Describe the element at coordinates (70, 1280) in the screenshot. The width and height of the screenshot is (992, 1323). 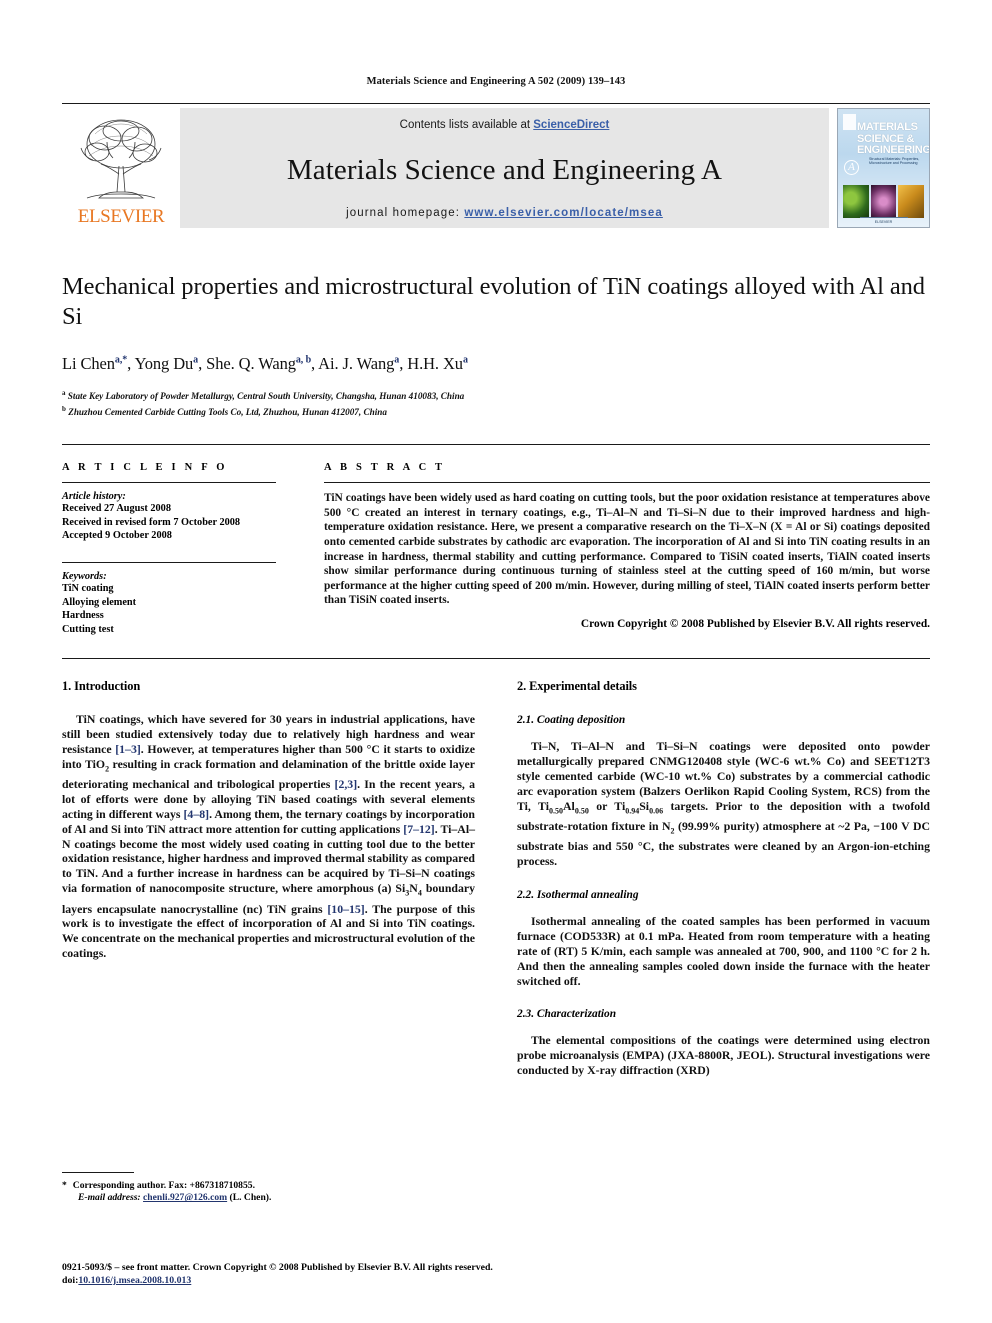
I see `doi-label: doi:` at that location.